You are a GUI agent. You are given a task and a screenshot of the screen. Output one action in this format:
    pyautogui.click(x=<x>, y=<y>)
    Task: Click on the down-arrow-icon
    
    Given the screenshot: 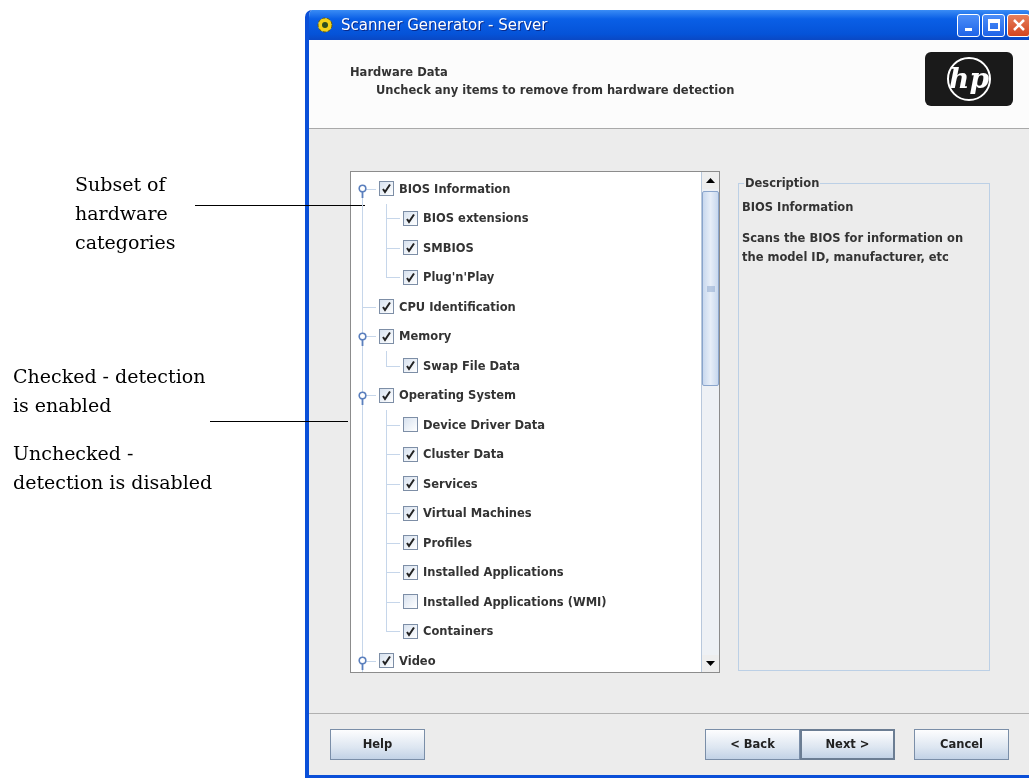 What is the action you would take?
    pyautogui.click(x=710, y=663)
    